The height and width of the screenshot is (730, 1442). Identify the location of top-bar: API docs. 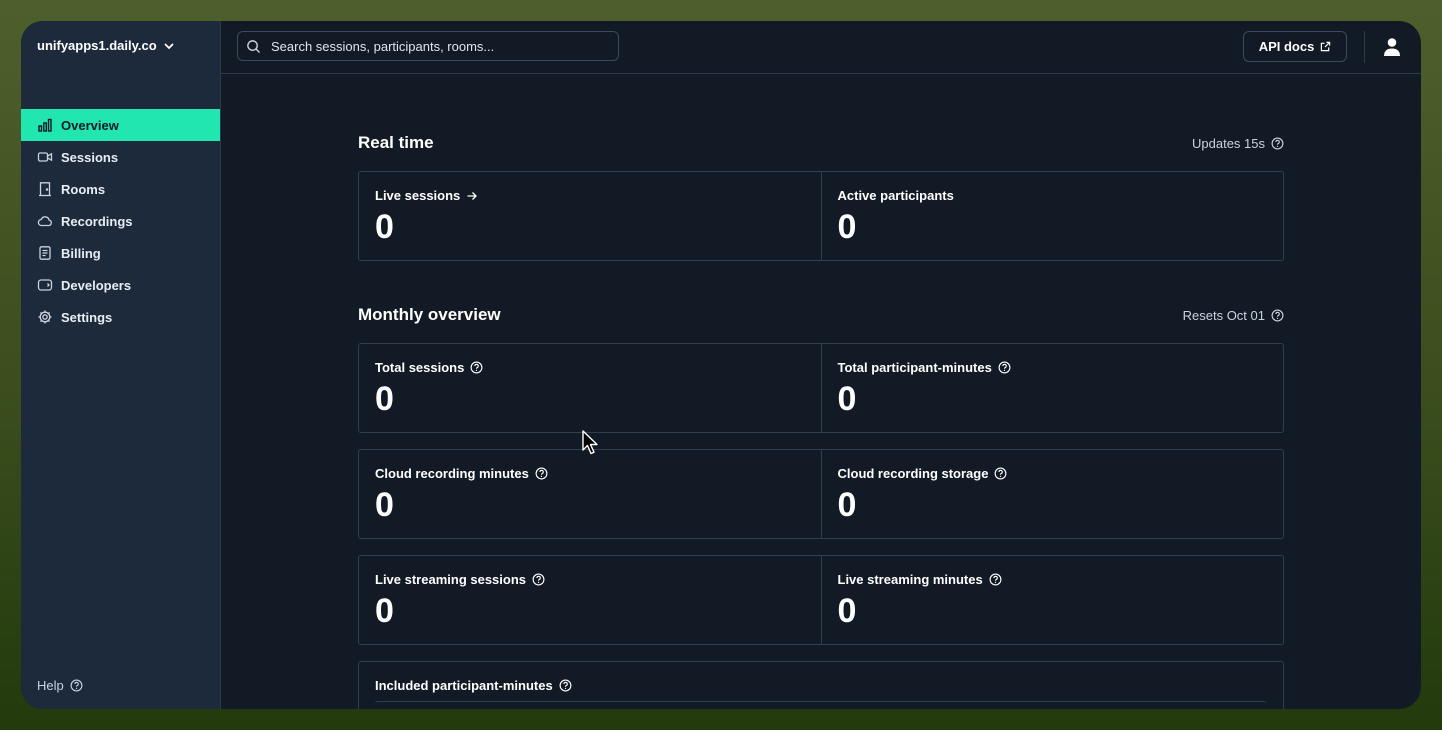
(821, 47).